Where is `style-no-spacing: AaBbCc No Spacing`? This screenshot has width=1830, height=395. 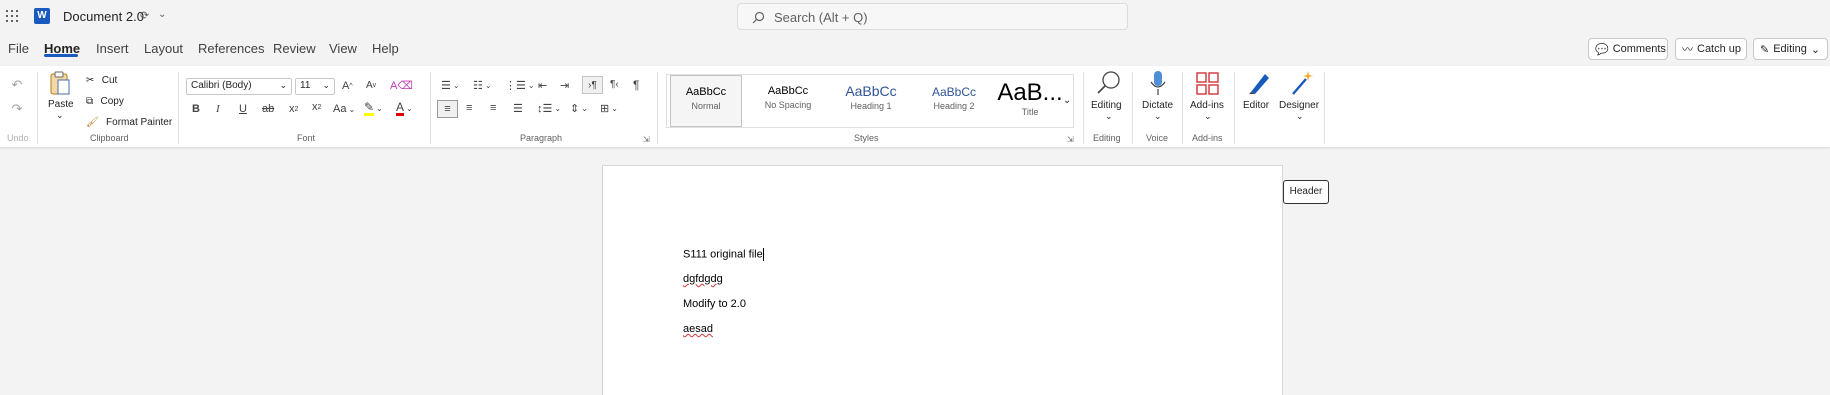 style-no-spacing: AaBbCc No Spacing is located at coordinates (788, 101).